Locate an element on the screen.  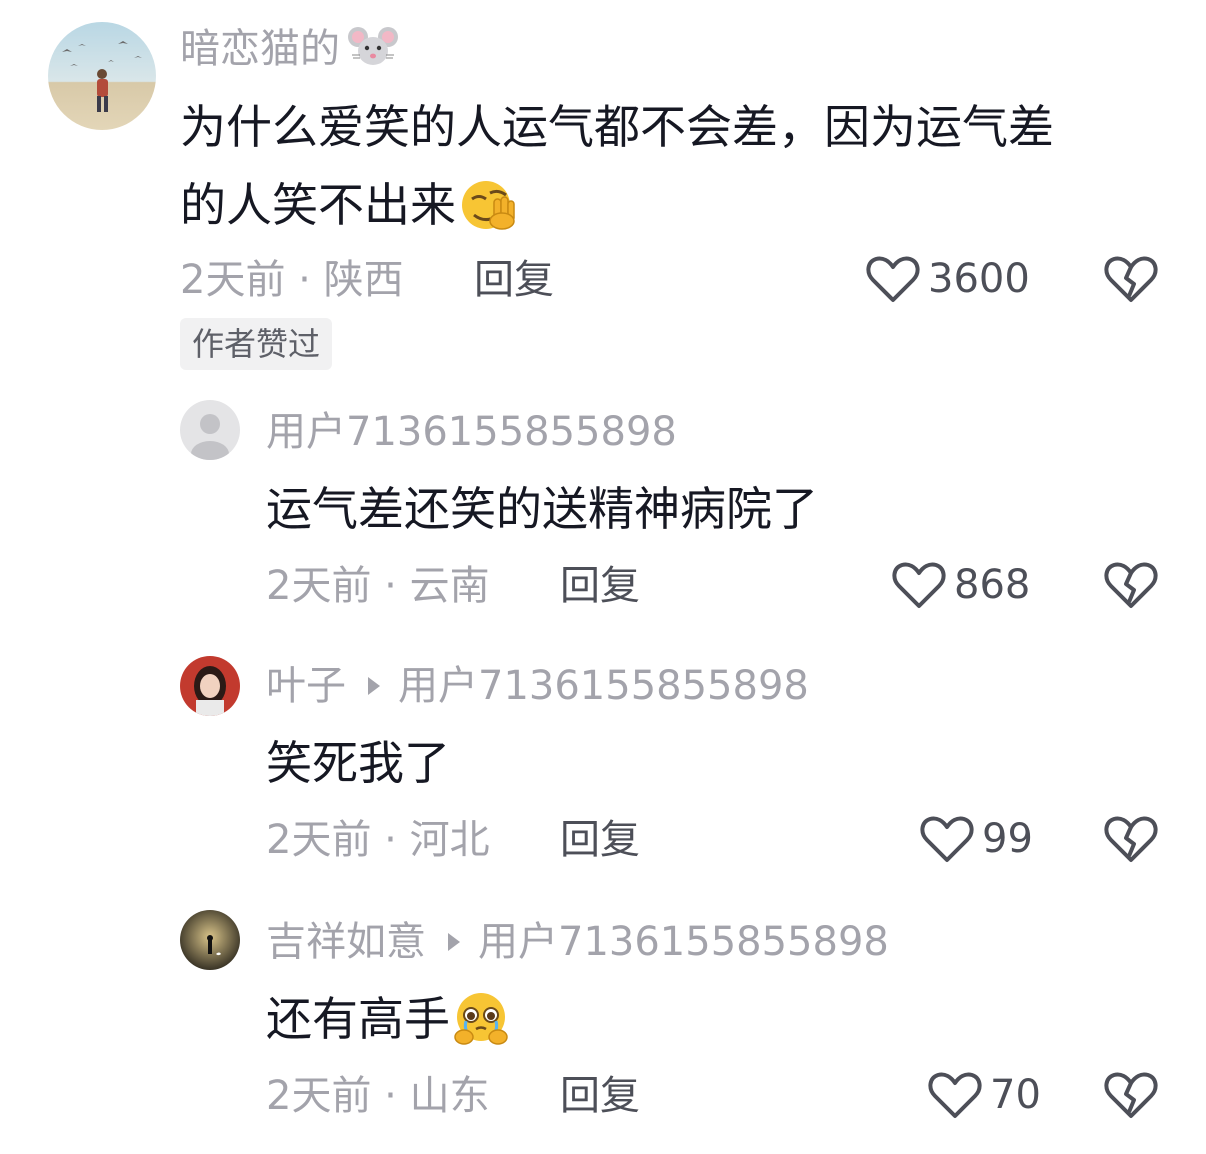
username: 暗恋猫的 is located at coordinates (289, 51).